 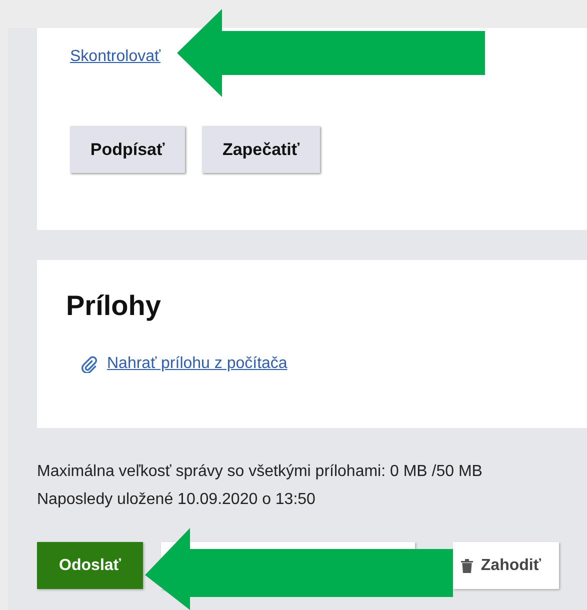 What do you see at coordinates (127, 149) in the screenshot?
I see `action-button: Podpísať` at bounding box center [127, 149].